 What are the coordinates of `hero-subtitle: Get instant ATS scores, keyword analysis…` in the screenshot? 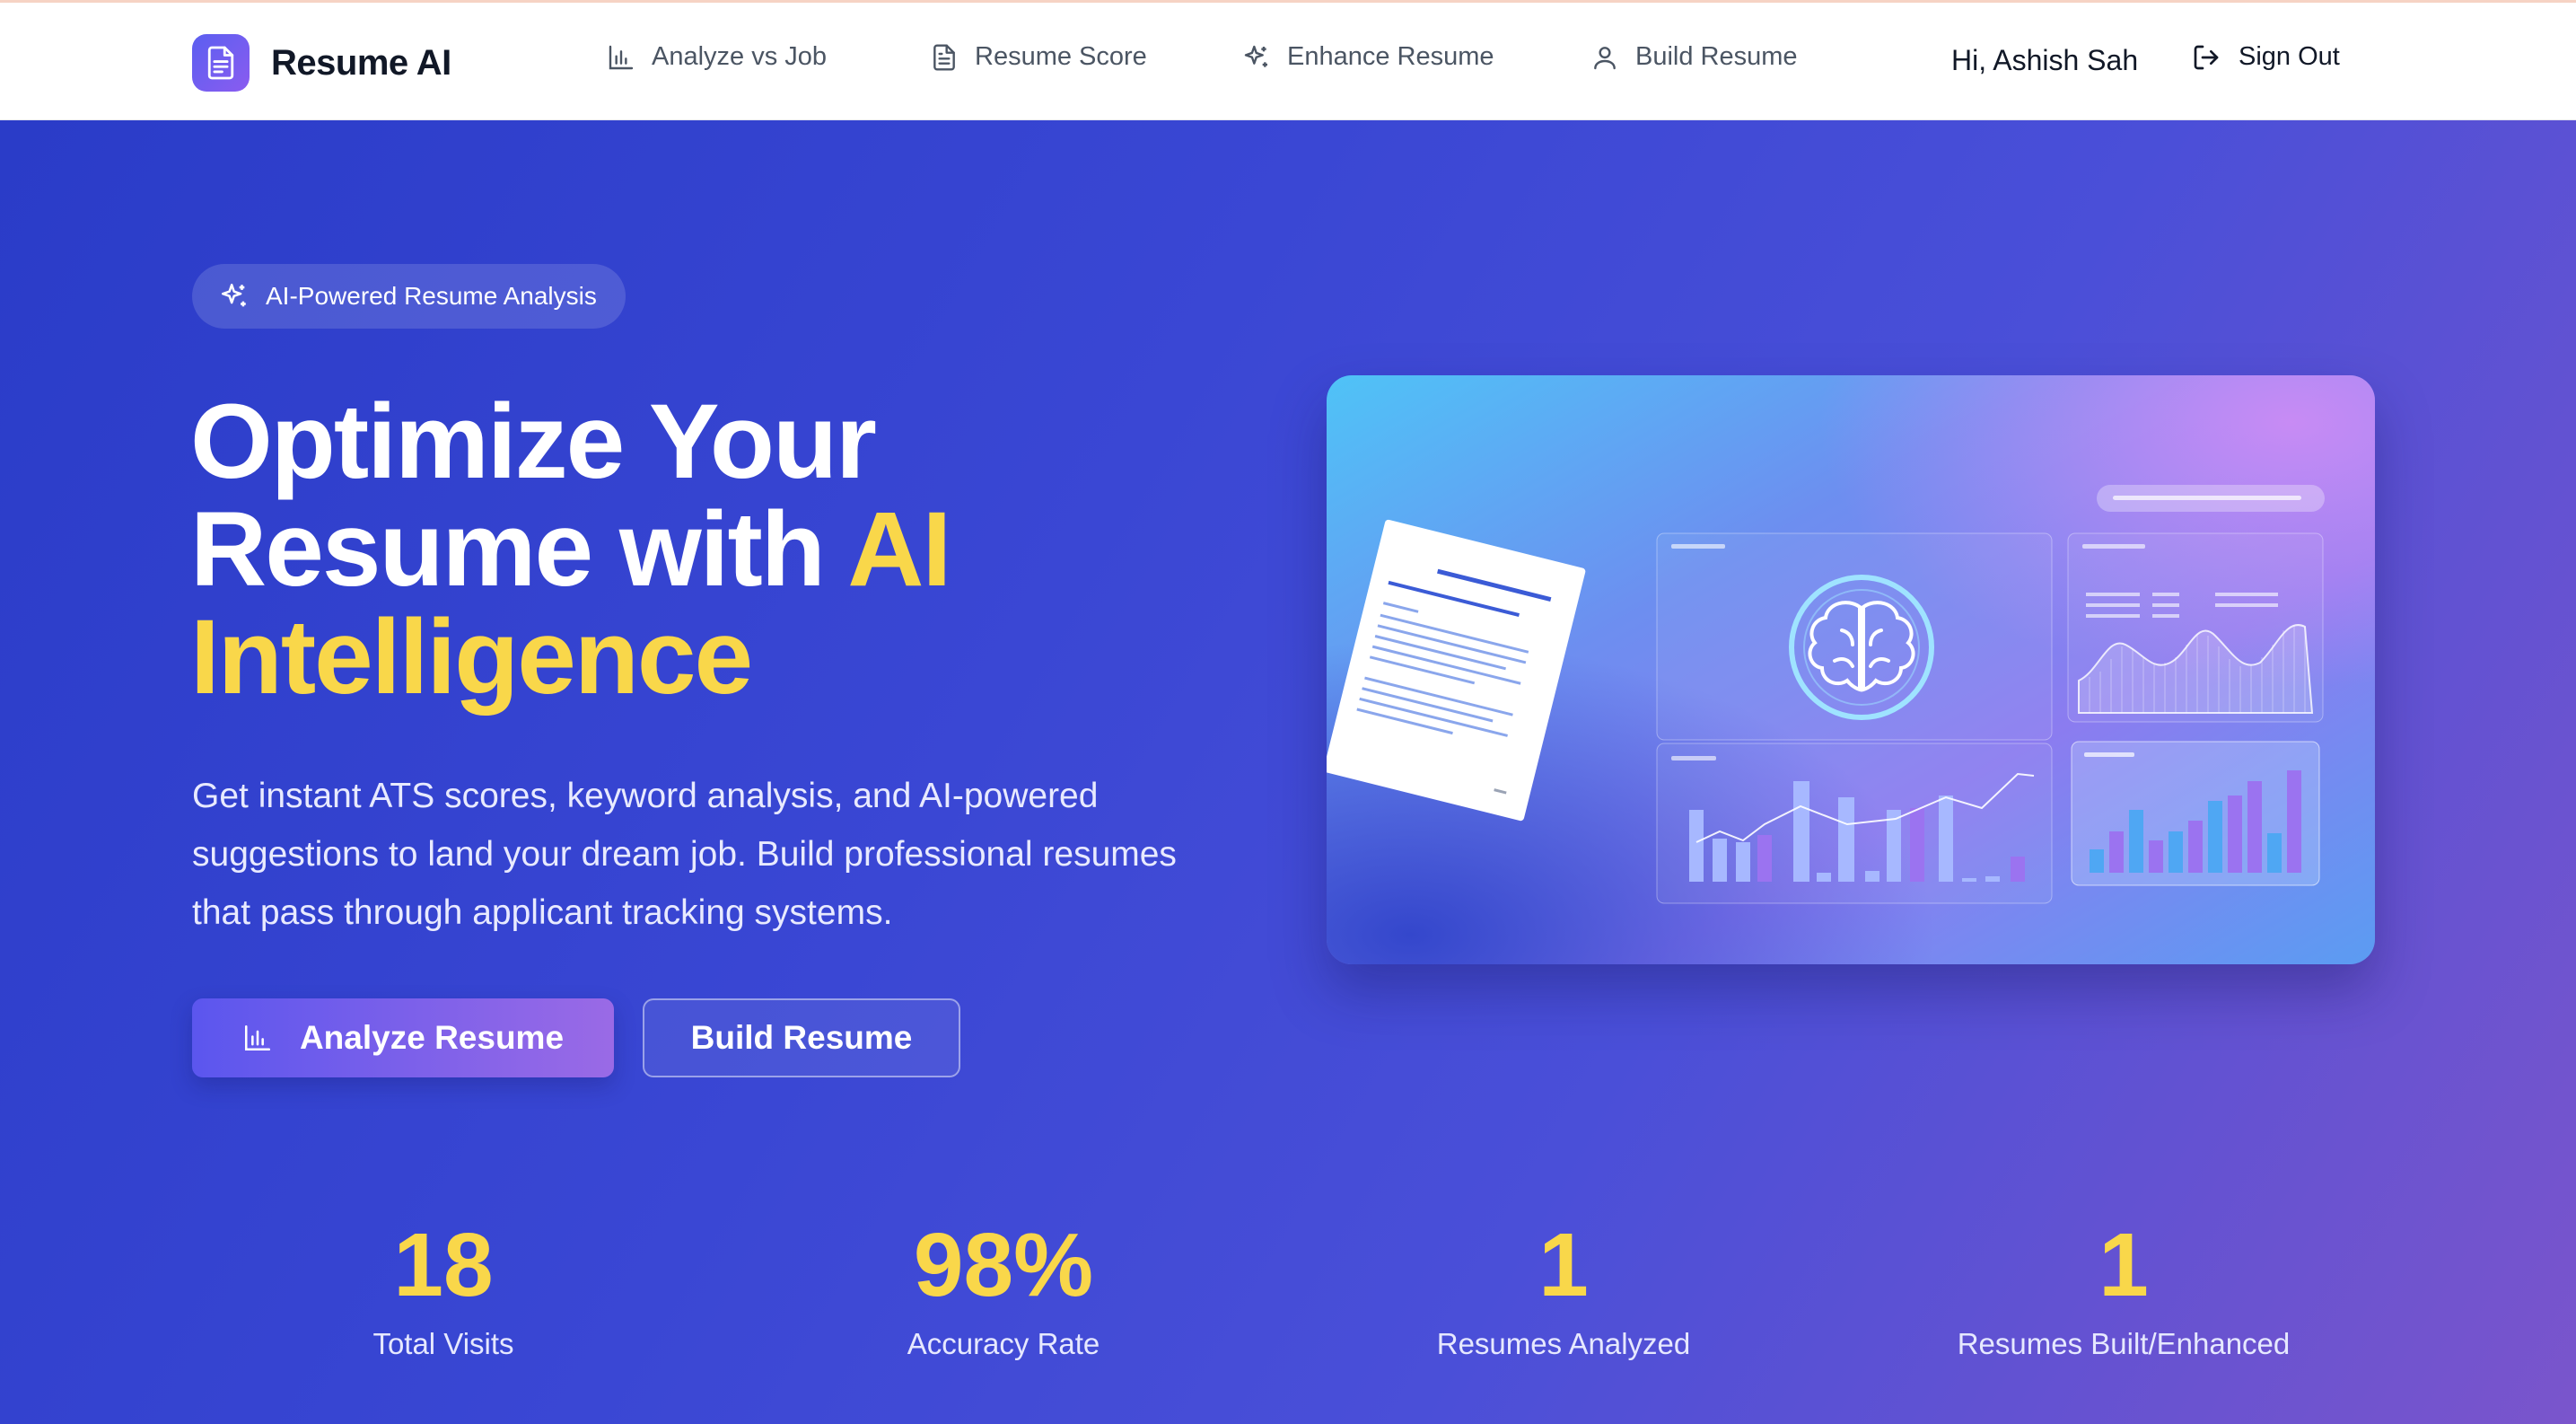 It's located at (684, 854).